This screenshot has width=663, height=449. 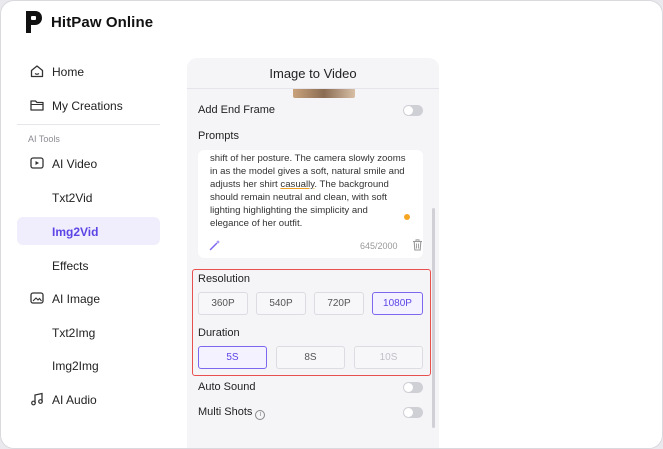 I want to click on sidebar-item-label: Effects, so click(x=70, y=266).